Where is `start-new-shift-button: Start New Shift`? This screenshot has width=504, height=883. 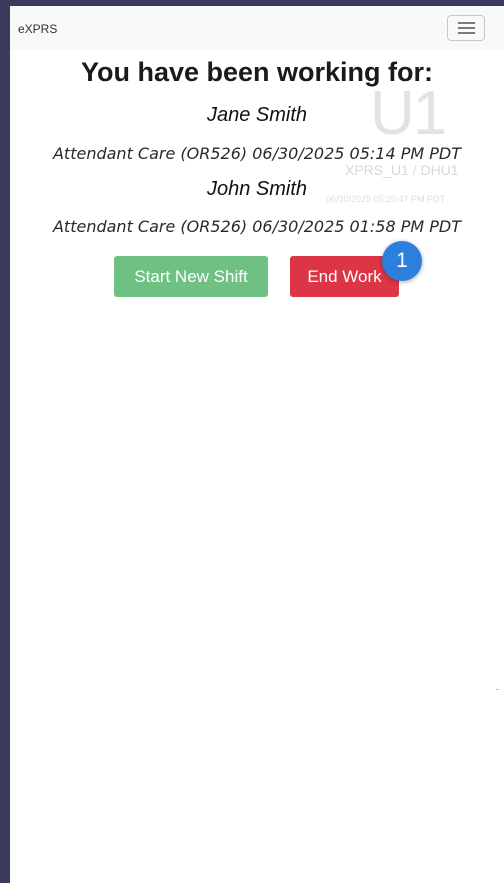 start-new-shift-button: Start New Shift is located at coordinates (191, 276).